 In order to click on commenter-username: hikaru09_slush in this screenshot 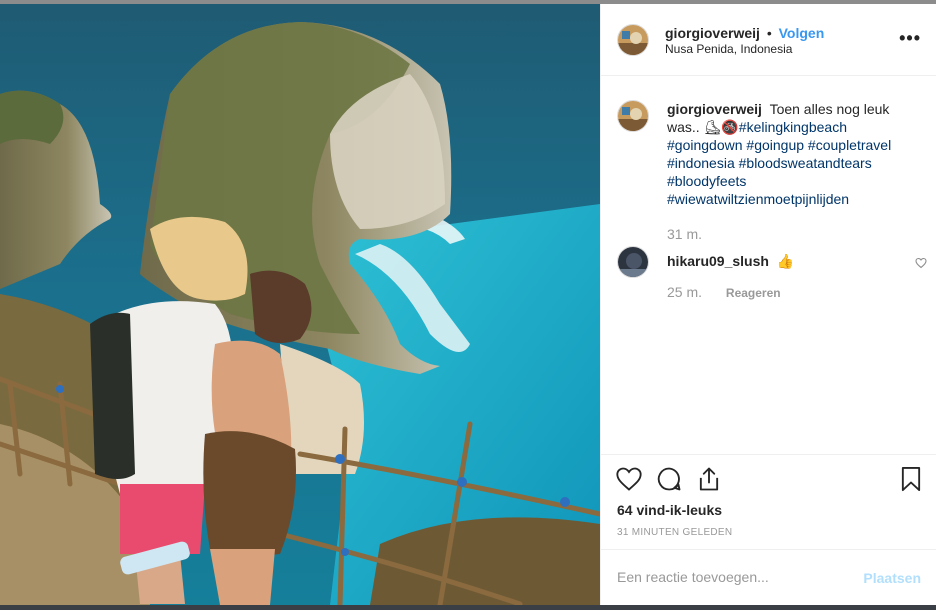, I will do `click(718, 261)`.